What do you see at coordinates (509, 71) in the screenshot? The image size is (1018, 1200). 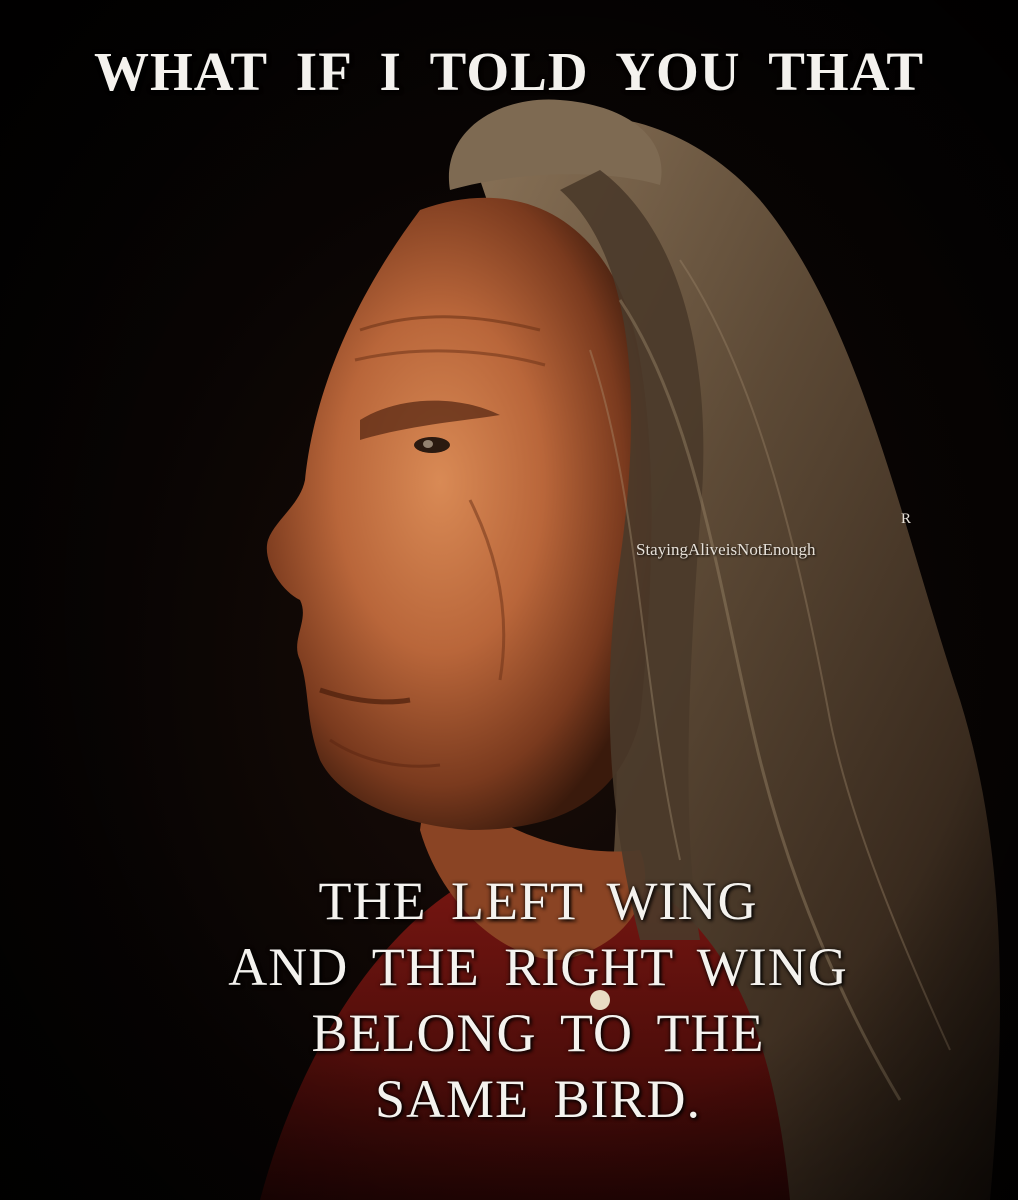 I see `caption-top: WHAT IF I TOLD YOU THAT` at bounding box center [509, 71].